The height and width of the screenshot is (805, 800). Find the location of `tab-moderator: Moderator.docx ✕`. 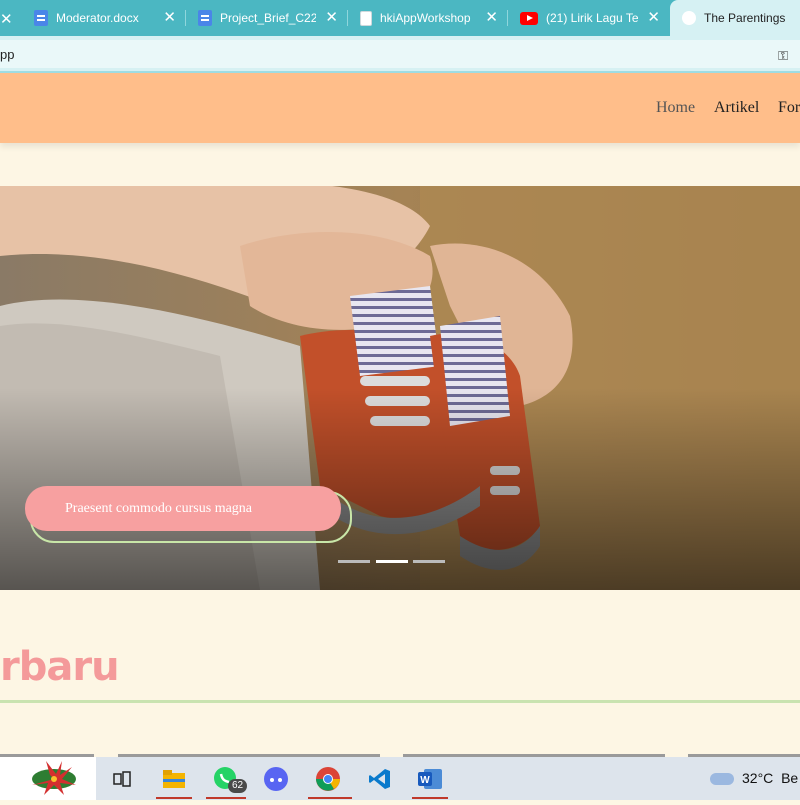

tab-moderator: Moderator.docx ✕ is located at coordinates (109, 18).